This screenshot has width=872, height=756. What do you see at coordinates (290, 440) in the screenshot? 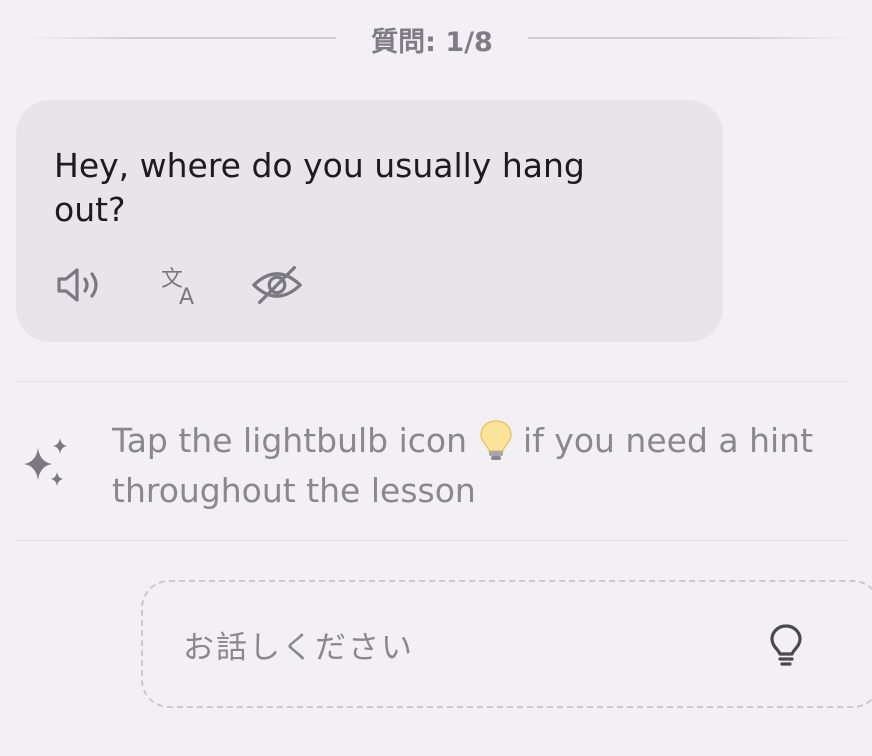
I see `hint-text-before: Tap the lightbulb icon` at bounding box center [290, 440].